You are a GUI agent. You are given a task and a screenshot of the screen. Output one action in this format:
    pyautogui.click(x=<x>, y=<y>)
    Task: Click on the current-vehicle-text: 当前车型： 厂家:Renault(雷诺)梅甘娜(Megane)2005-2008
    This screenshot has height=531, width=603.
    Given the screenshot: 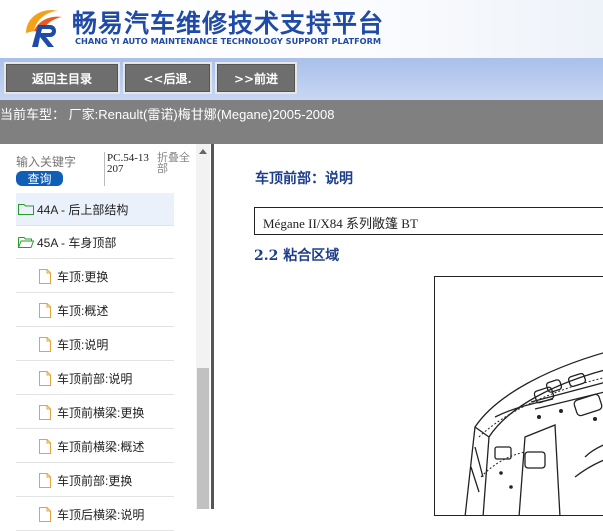 What is the action you would take?
    pyautogui.click(x=167, y=114)
    